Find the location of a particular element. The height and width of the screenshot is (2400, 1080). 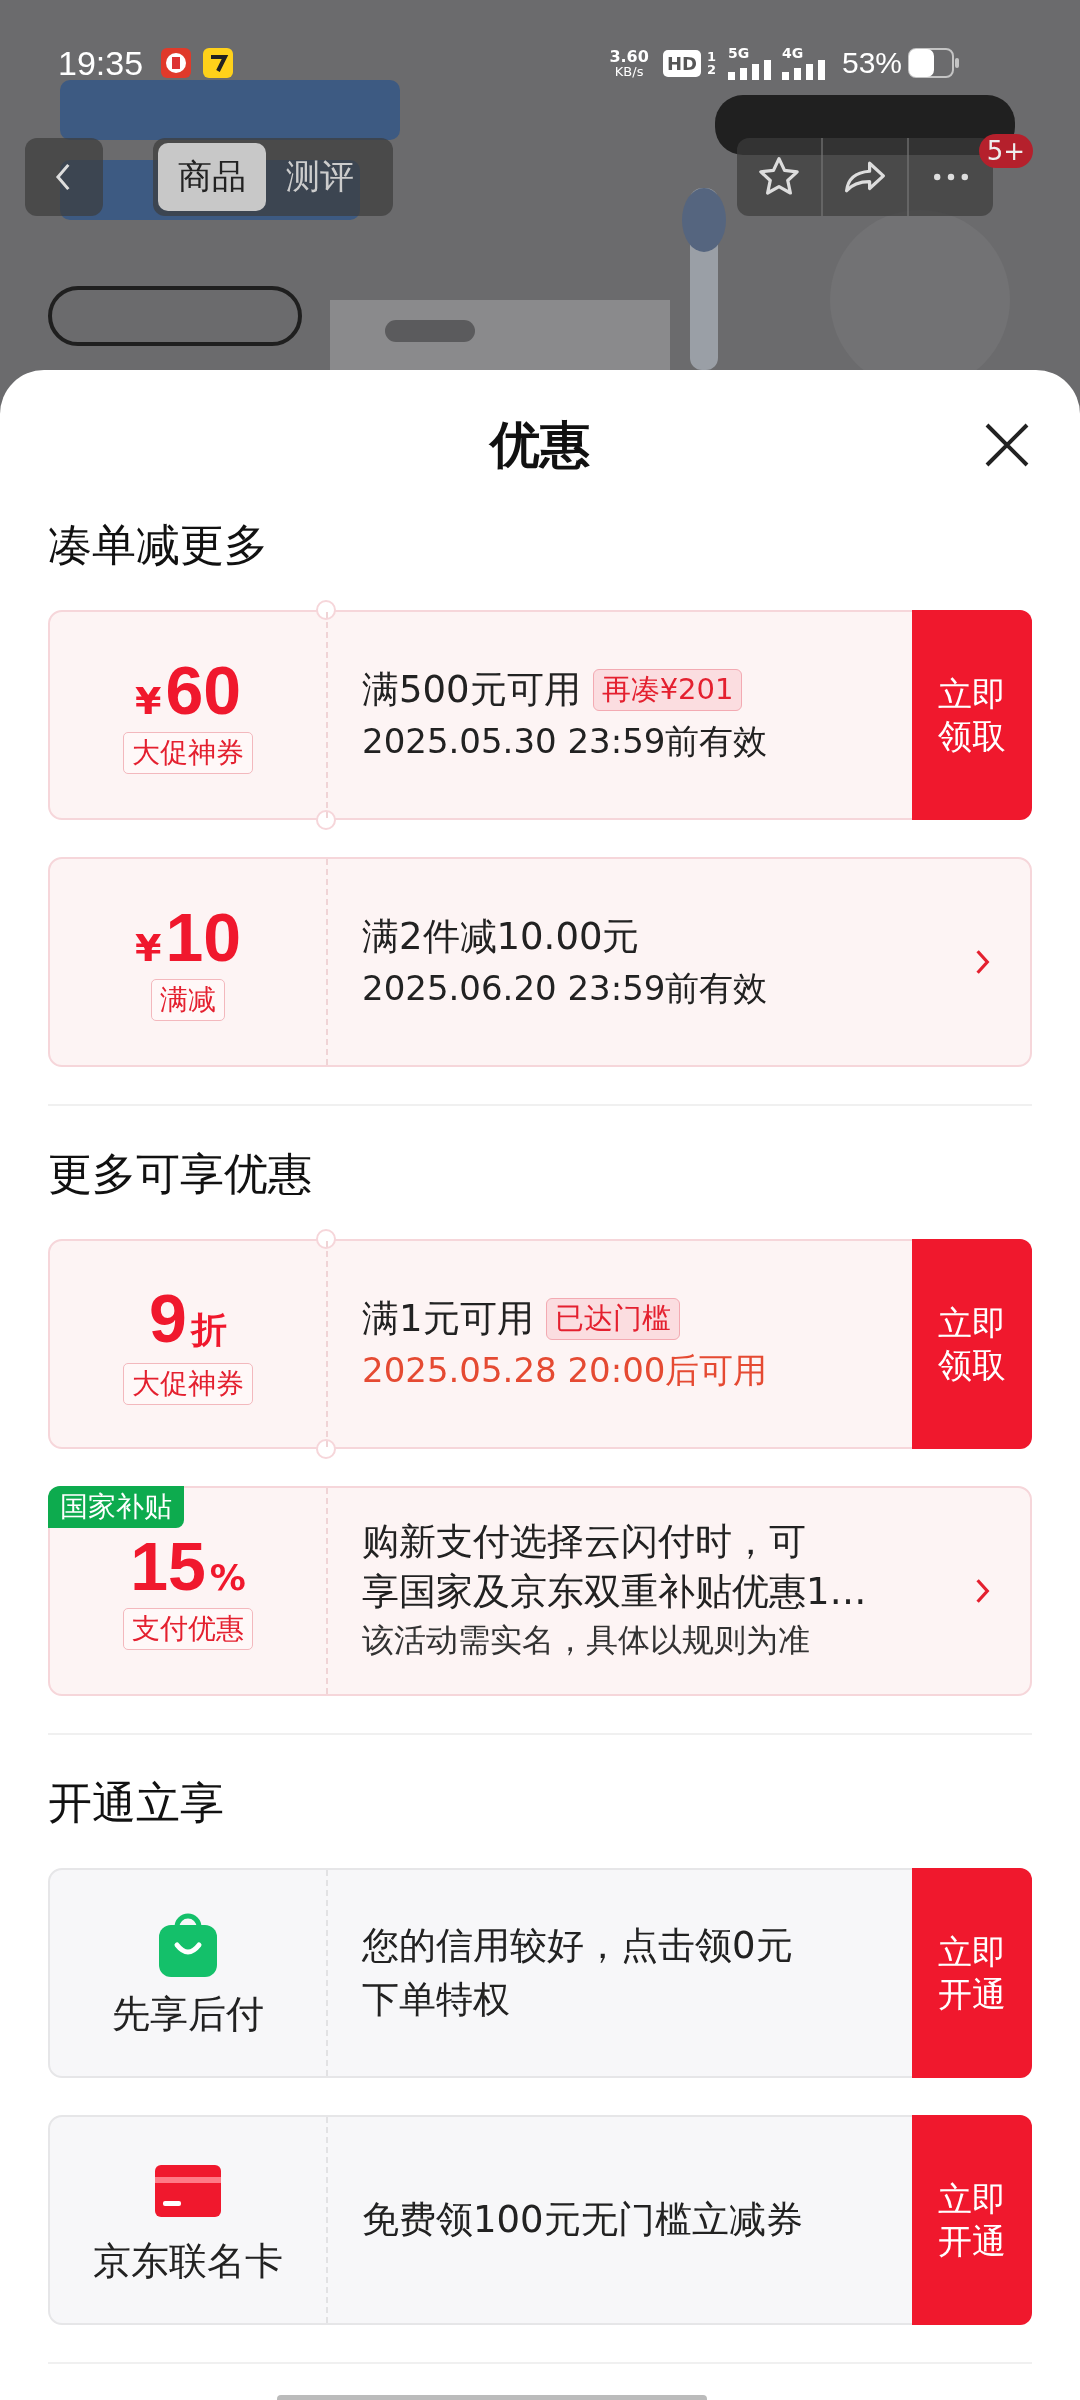

network-type: 5G is located at coordinates (738, 53).